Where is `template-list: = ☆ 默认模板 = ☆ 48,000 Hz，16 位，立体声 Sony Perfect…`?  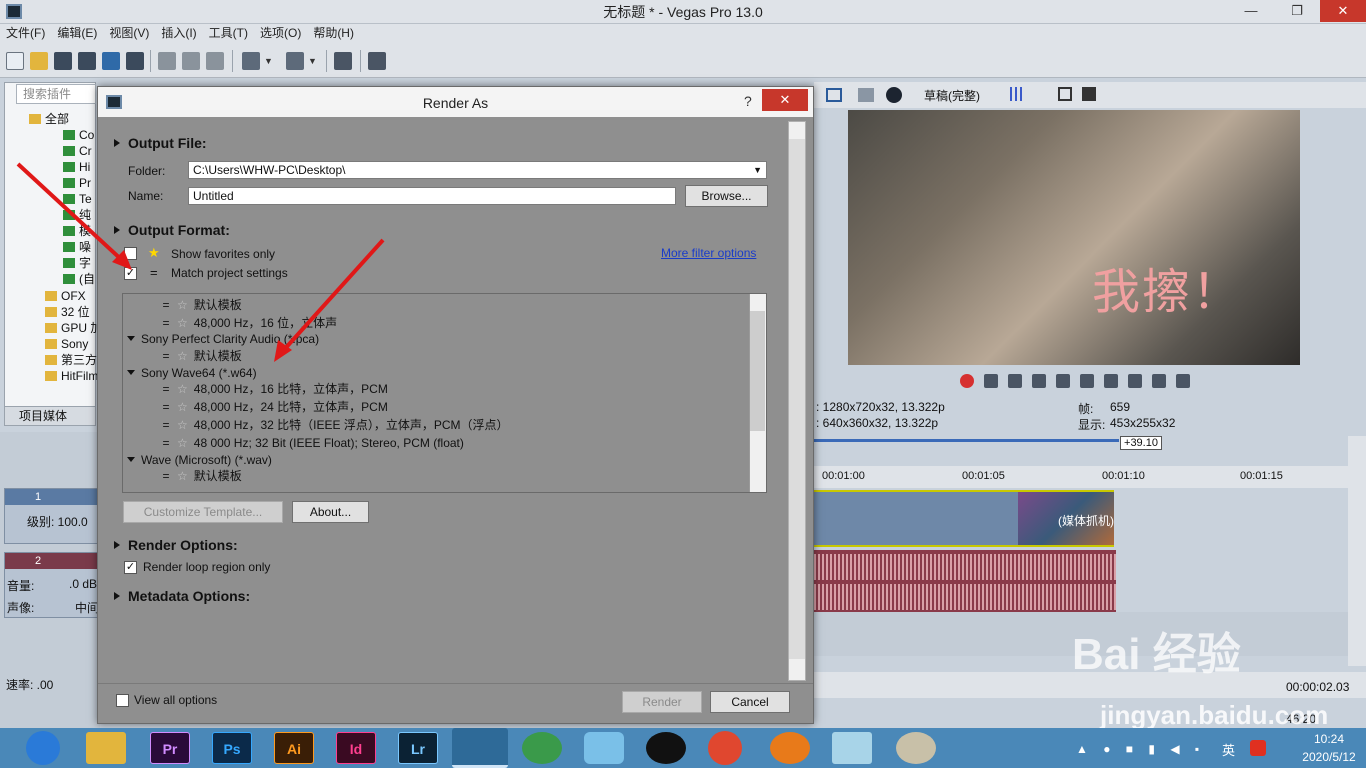 template-list: = ☆ 默认模板 = ☆ 48,000 Hz，16 位，立体声 Sony Perfect… is located at coordinates (444, 393).